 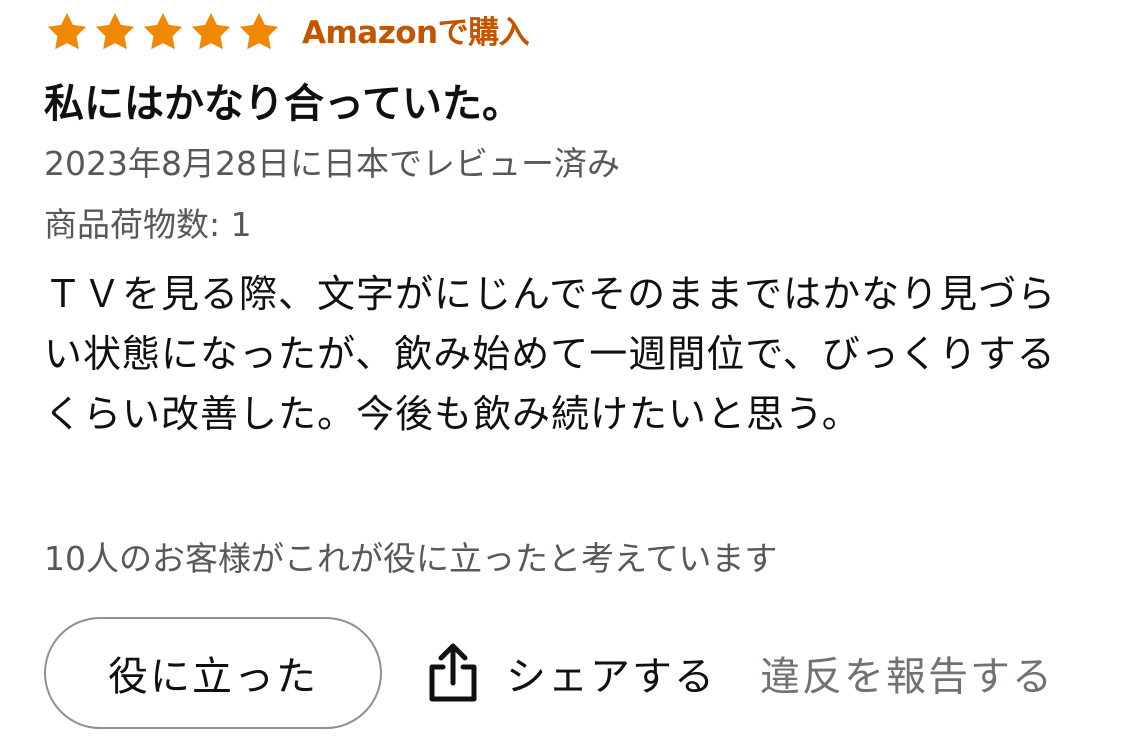 I want to click on star-rating, so click(x=163, y=33).